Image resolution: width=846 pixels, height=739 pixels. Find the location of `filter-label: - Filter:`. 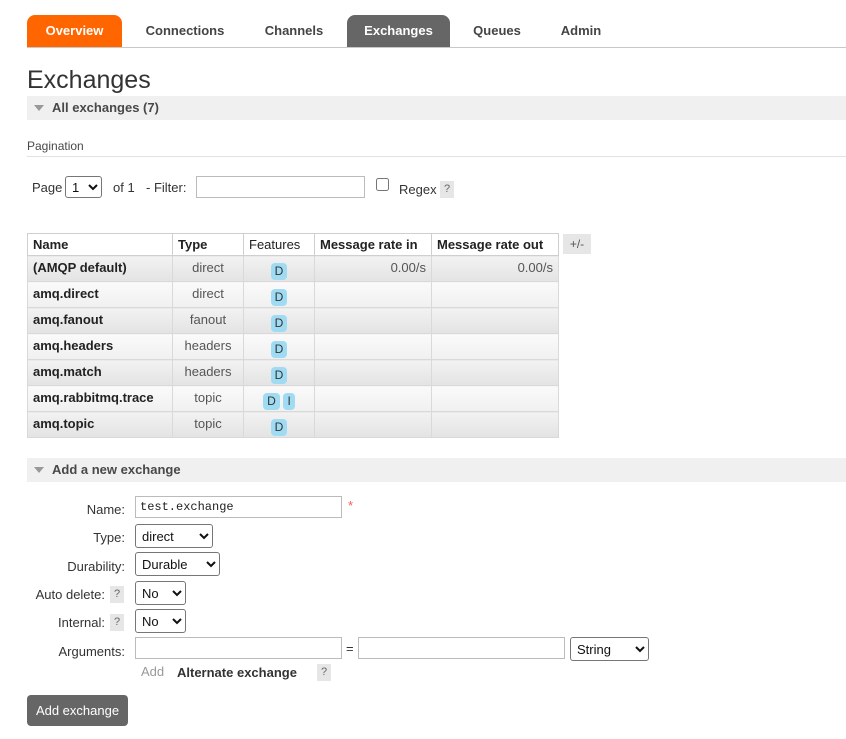

filter-label: - Filter: is located at coordinates (166, 187).